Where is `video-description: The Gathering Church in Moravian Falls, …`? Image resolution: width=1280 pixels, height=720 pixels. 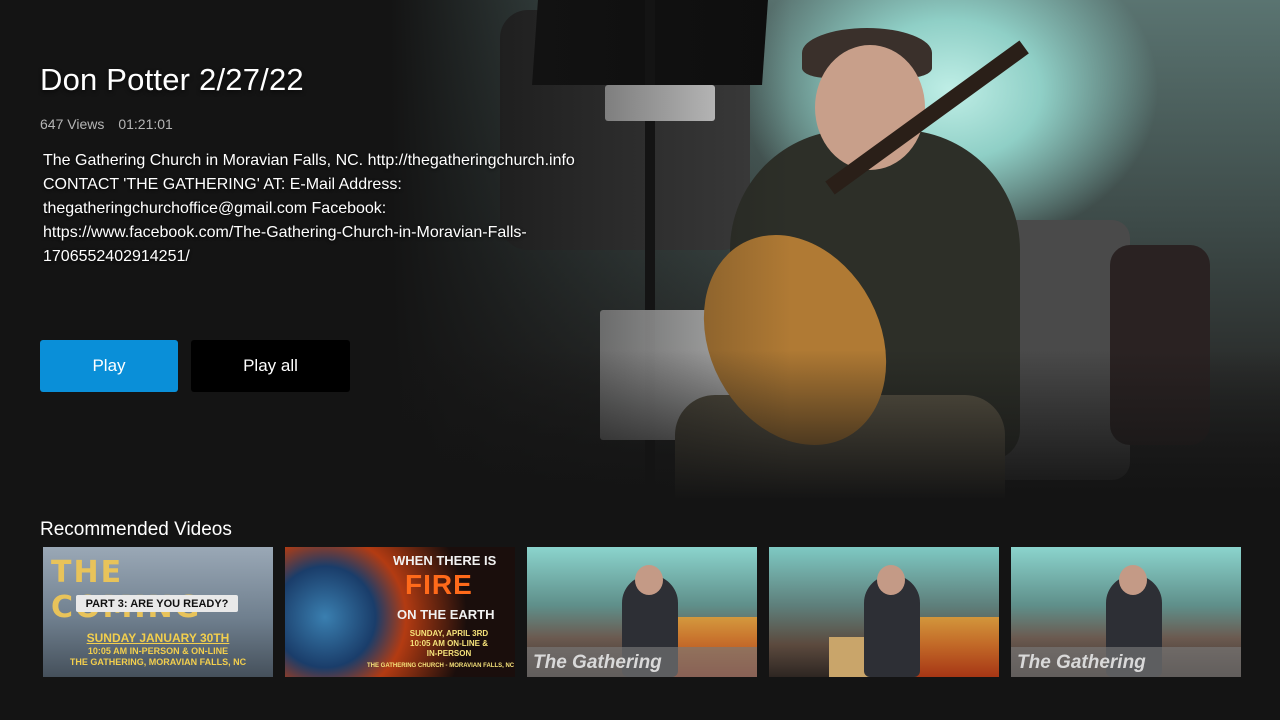 video-description: The Gathering Church in Moravian Falls, … is located at coordinates (309, 208).